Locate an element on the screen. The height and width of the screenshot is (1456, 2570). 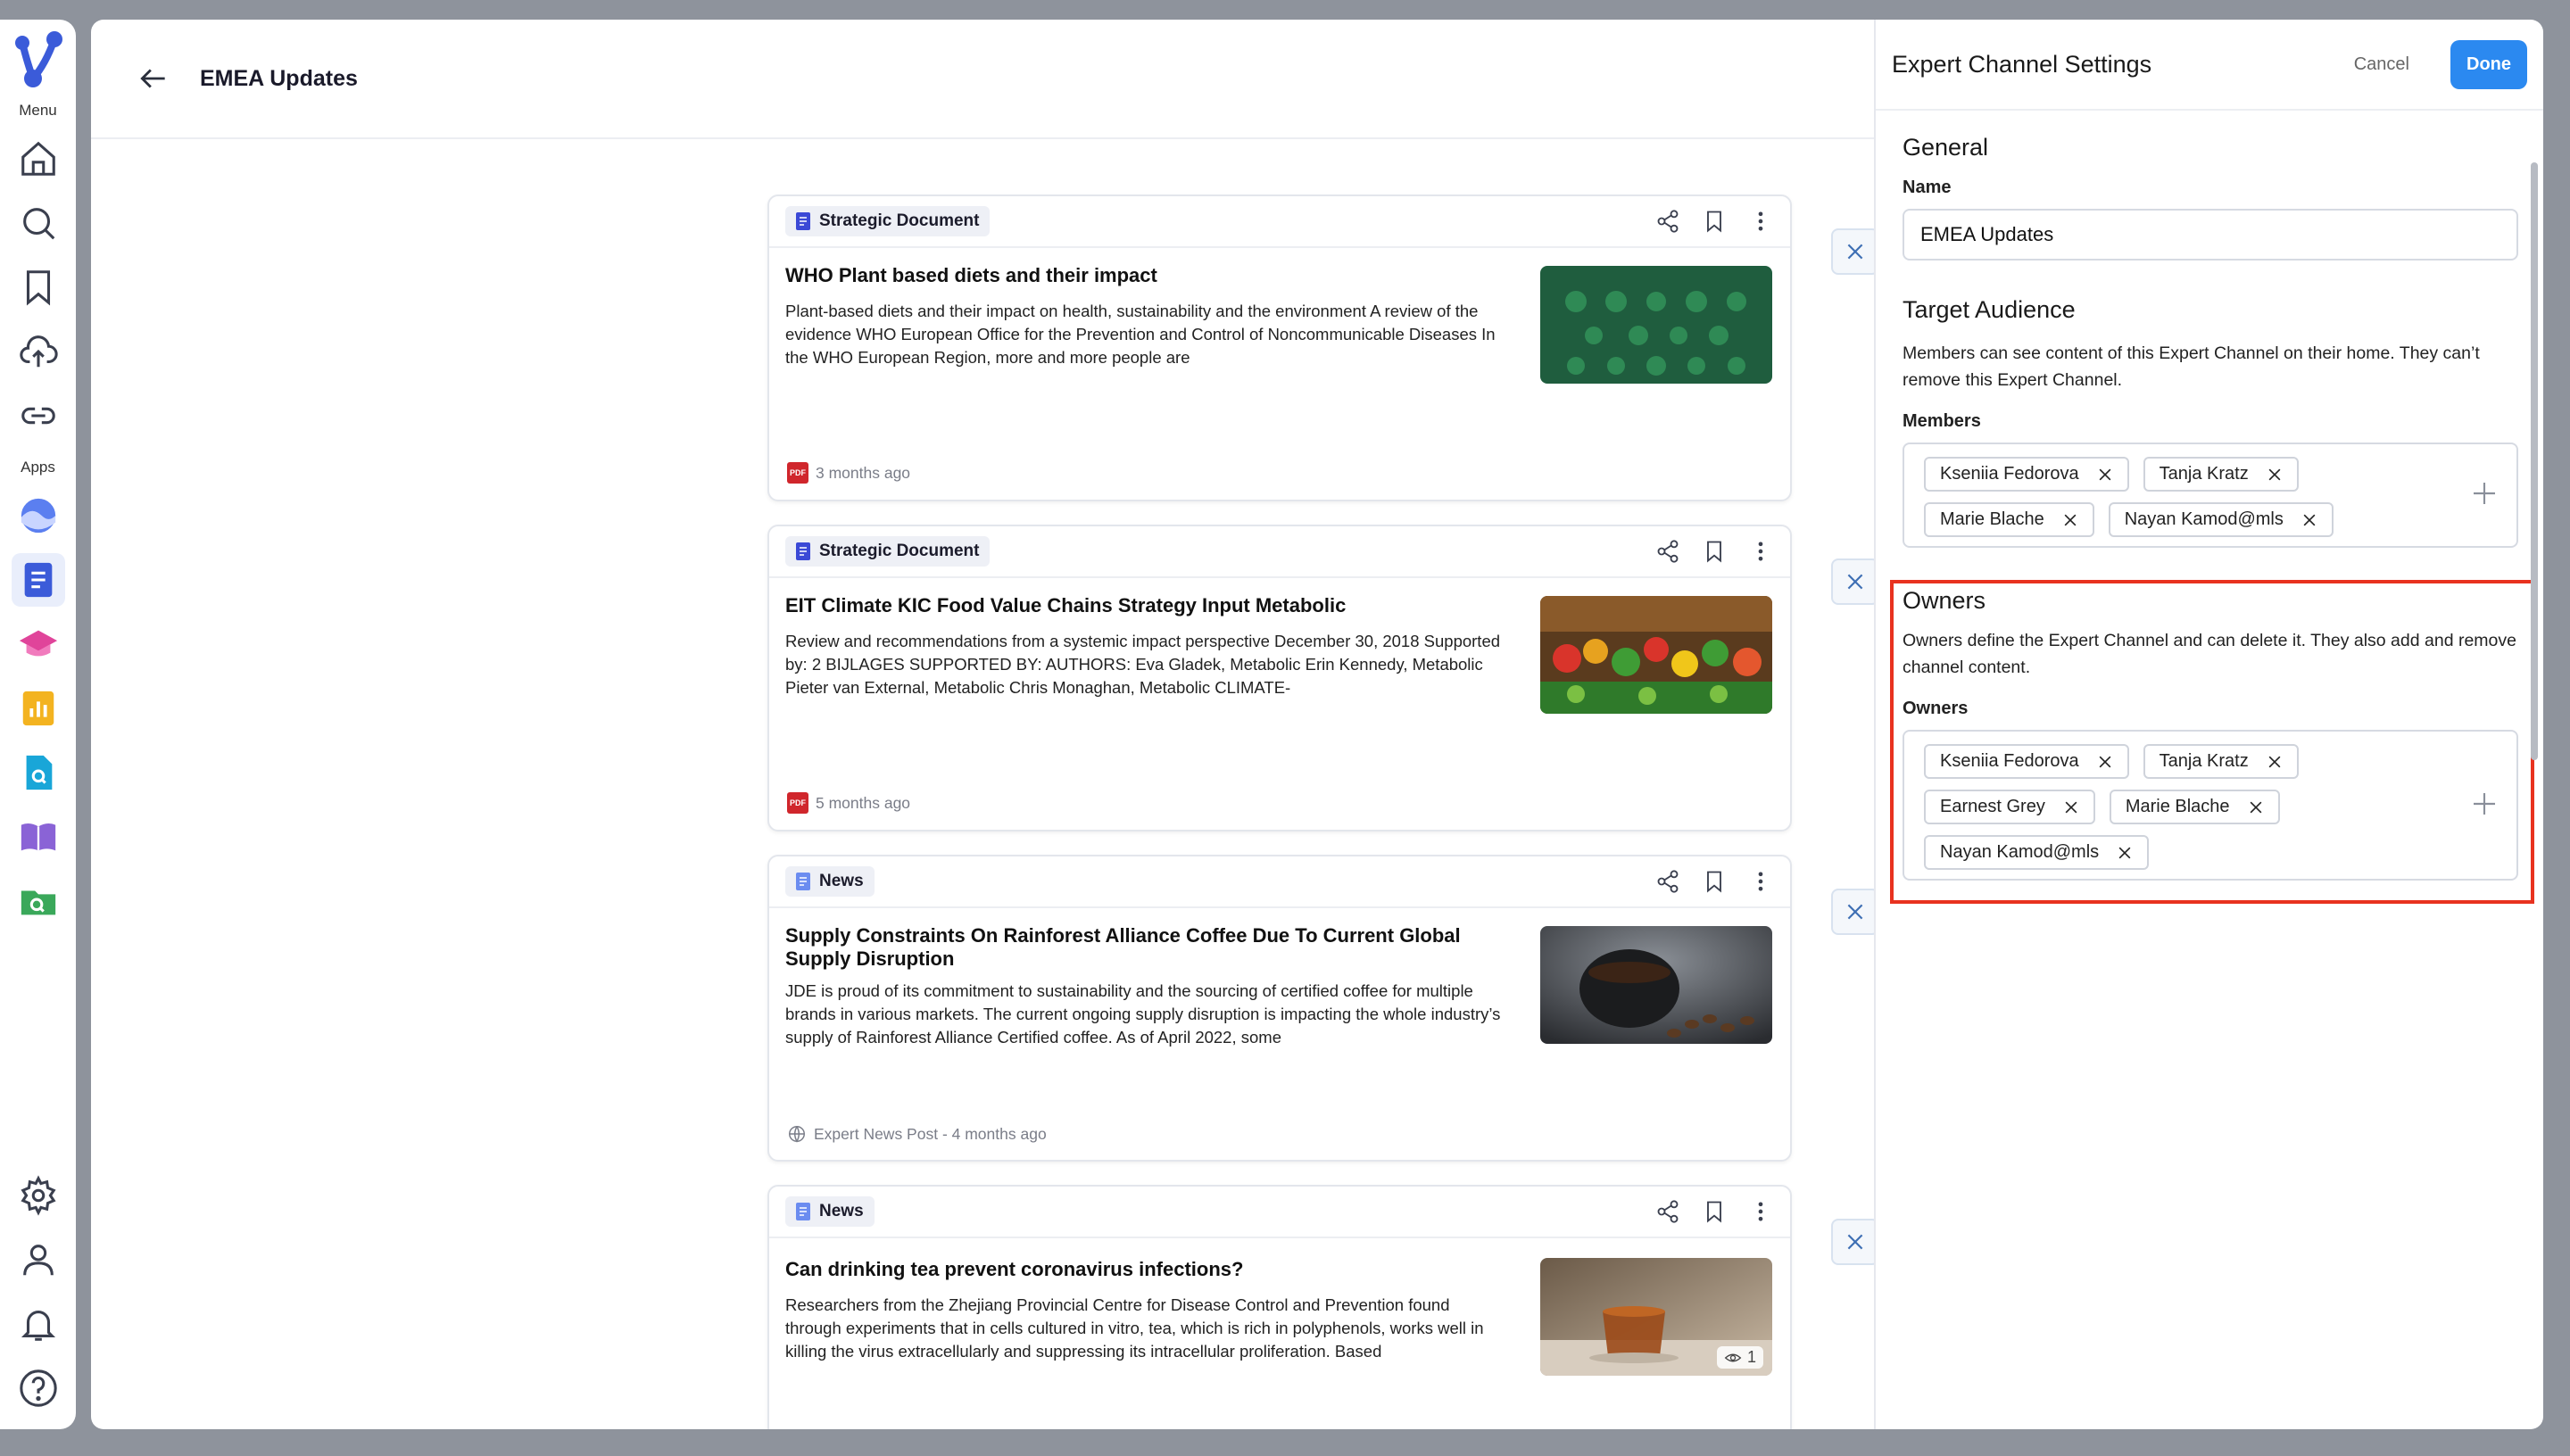
owner-chip: Earnest Grey is located at coordinates (2009, 807).